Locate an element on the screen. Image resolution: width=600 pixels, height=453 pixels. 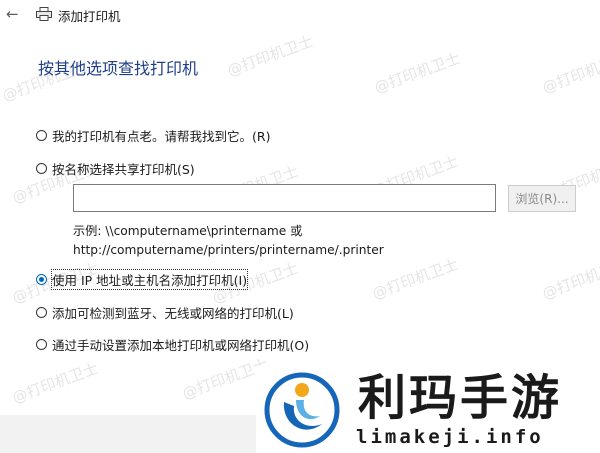
option-bluetooth-wireless: 添加可检测到蓝牙、无线或网络的打印机(L) is located at coordinates (165, 312).